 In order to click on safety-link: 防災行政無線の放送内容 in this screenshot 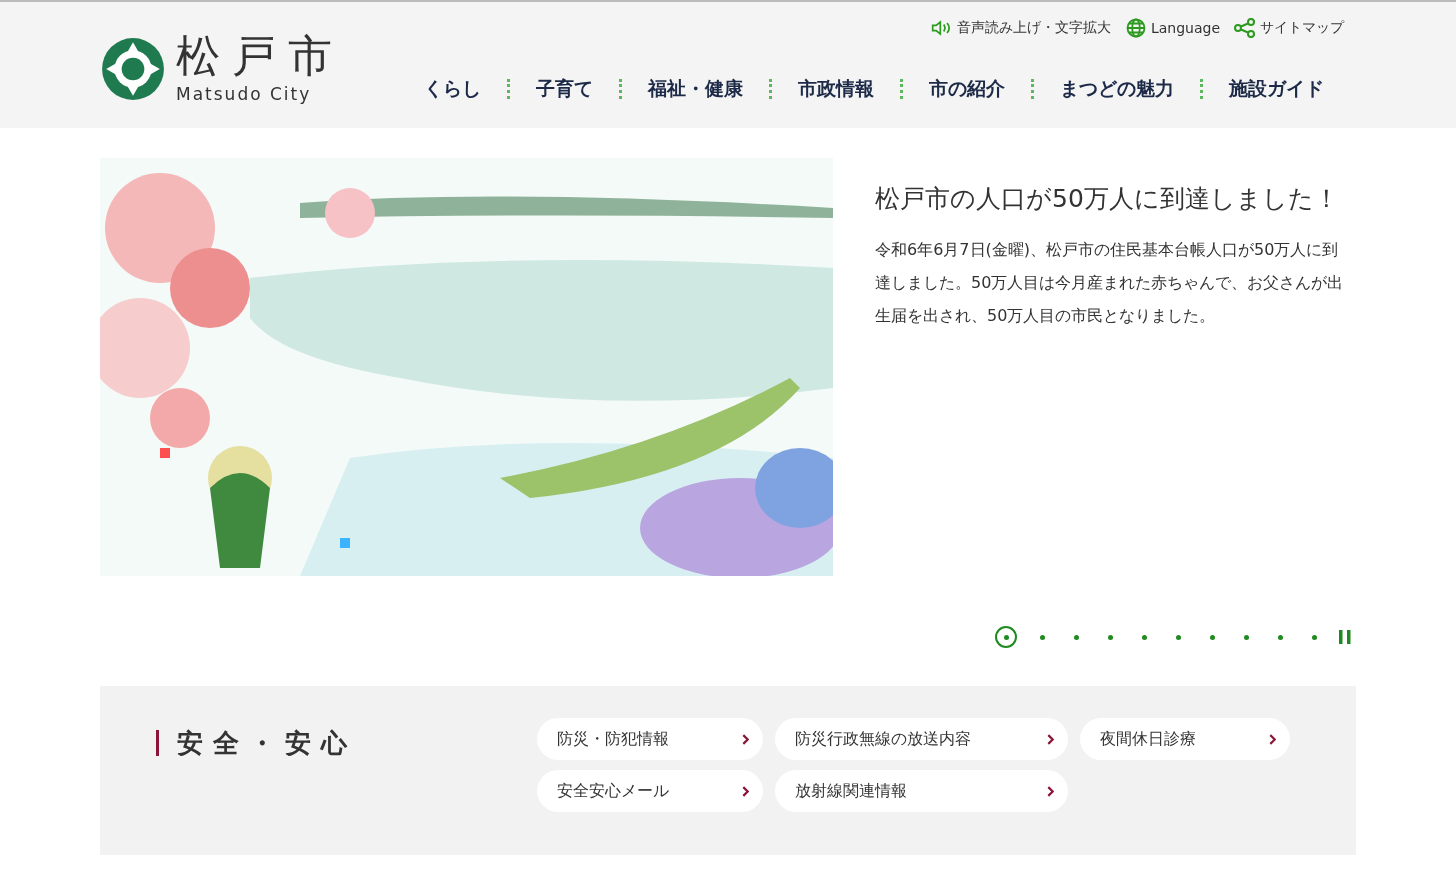, I will do `click(921, 739)`.